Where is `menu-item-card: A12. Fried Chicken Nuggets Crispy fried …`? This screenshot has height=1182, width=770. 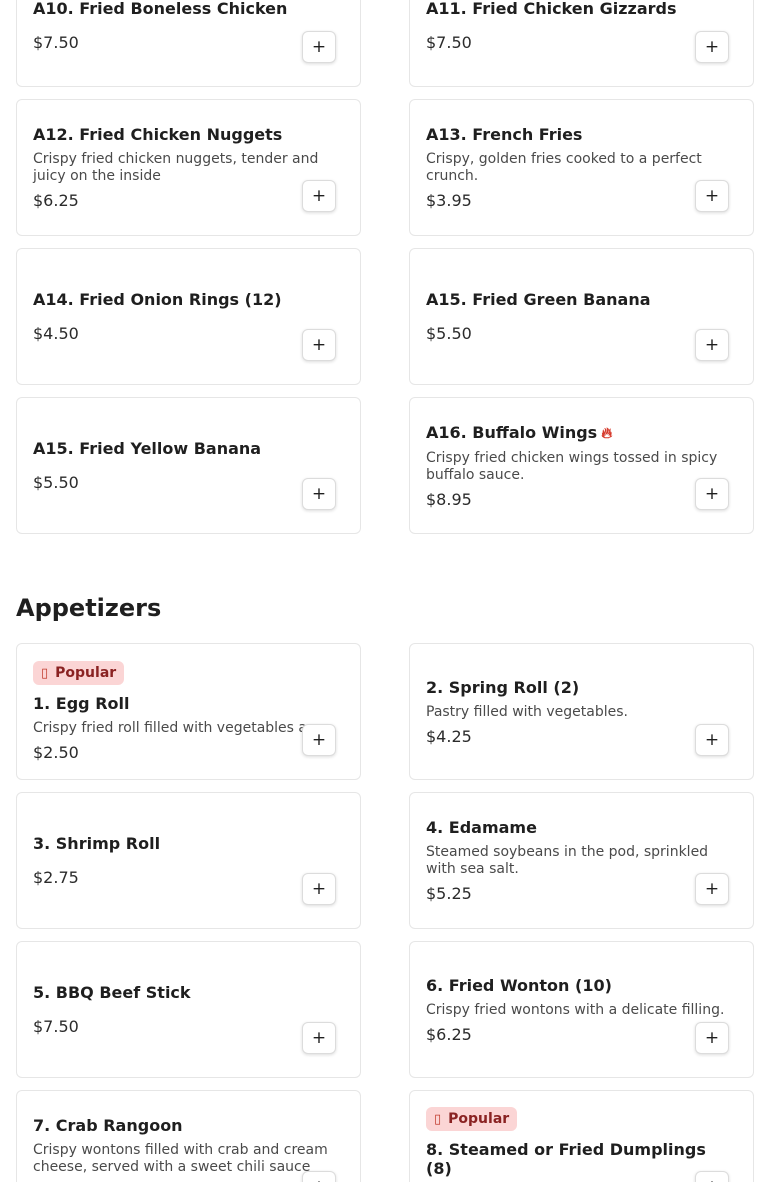 menu-item-card: A12. Fried Chicken Nuggets Crispy fried … is located at coordinates (188, 167).